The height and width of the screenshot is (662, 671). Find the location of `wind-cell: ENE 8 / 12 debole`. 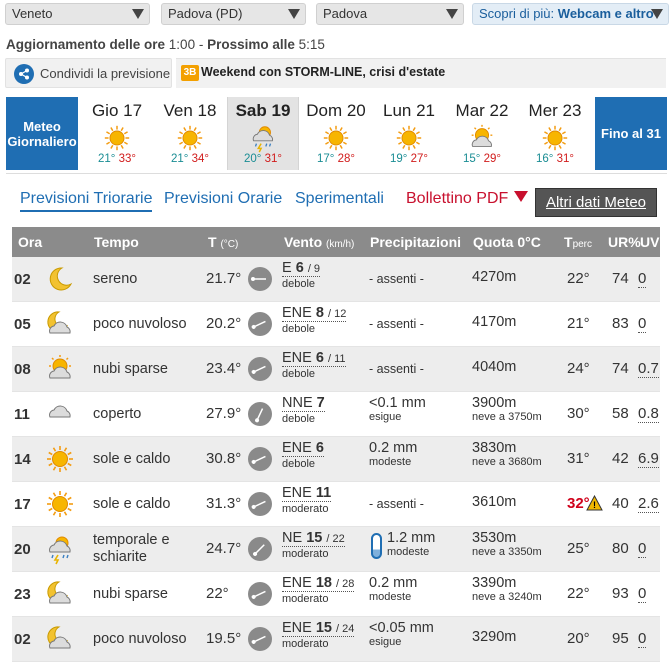

wind-cell: ENE 8 / 12 debole is located at coordinates (314, 321).